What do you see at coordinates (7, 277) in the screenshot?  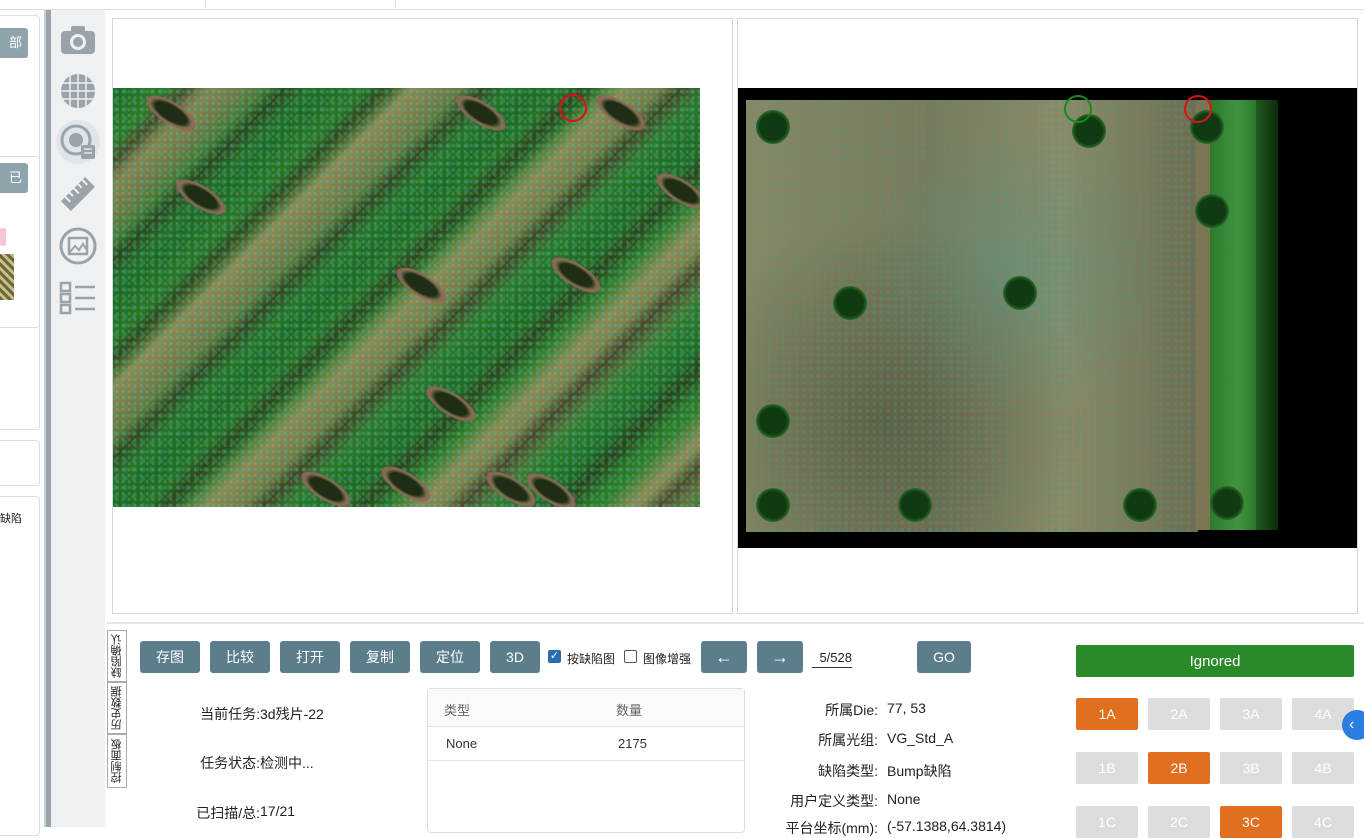 I see `thumbnail` at bounding box center [7, 277].